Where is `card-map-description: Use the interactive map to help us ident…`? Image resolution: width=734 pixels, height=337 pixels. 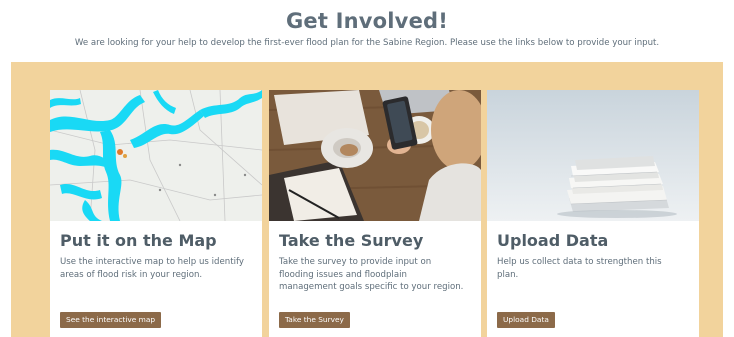 card-map-description: Use the interactive map to help us ident… is located at coordinates (152, 268).